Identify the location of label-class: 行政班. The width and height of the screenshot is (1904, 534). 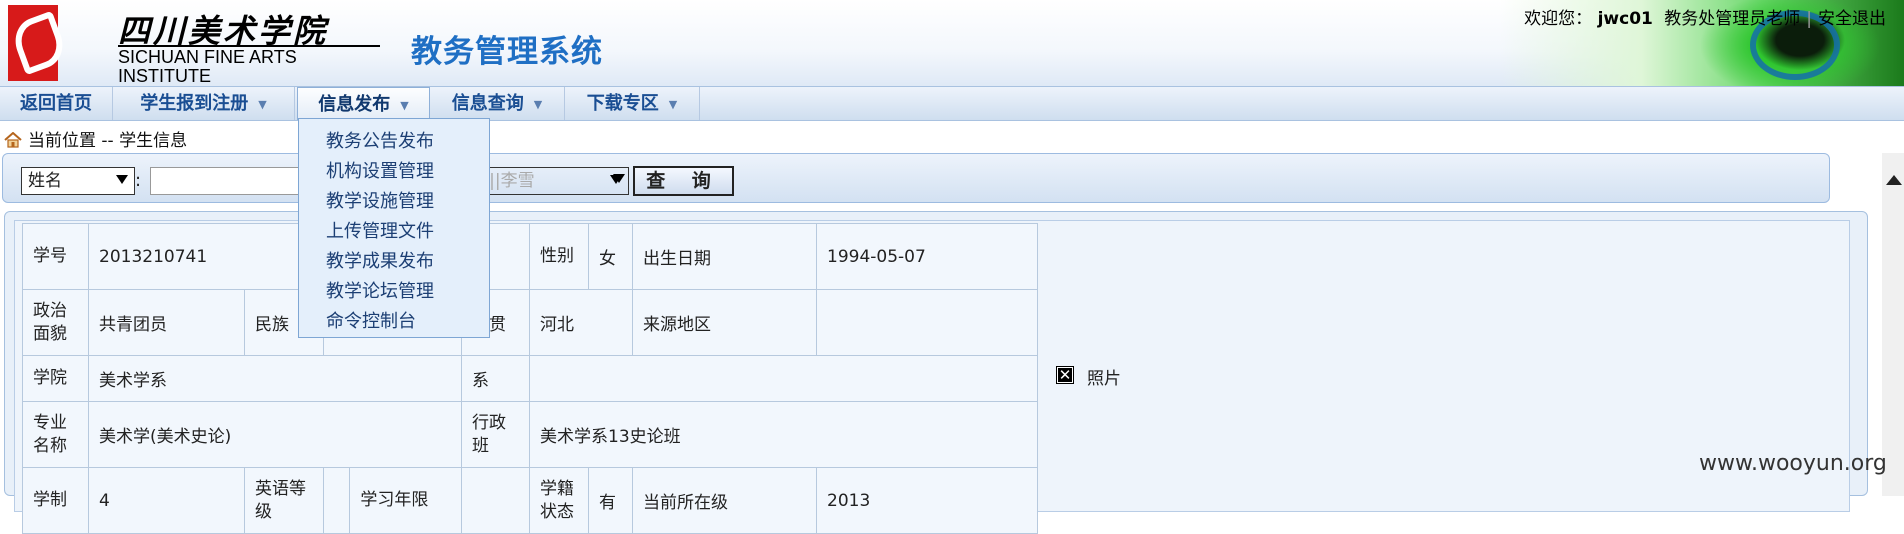
(495, 434).